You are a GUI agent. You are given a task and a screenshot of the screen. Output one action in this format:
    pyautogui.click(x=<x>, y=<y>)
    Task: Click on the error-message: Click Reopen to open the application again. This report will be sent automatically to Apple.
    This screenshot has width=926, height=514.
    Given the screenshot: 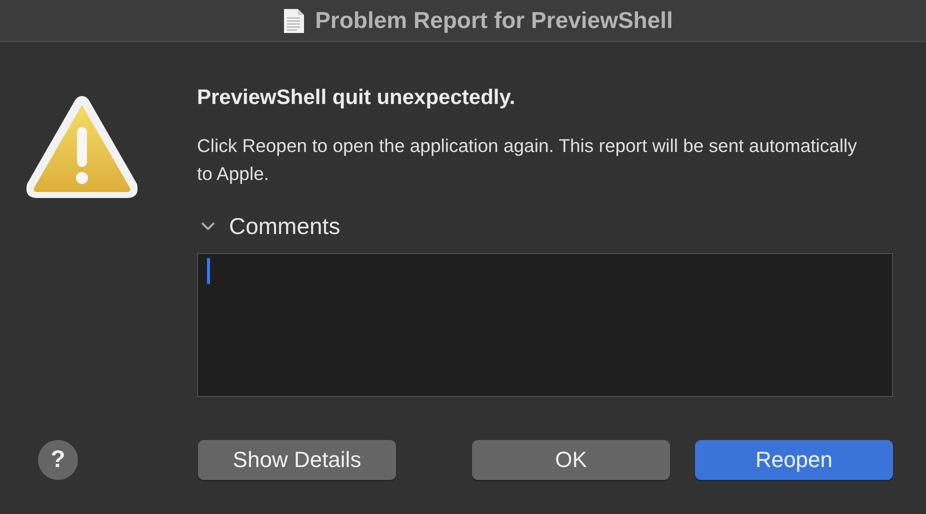 What is the action you would take?
    pyautogui.click(x=527, y=160)
    